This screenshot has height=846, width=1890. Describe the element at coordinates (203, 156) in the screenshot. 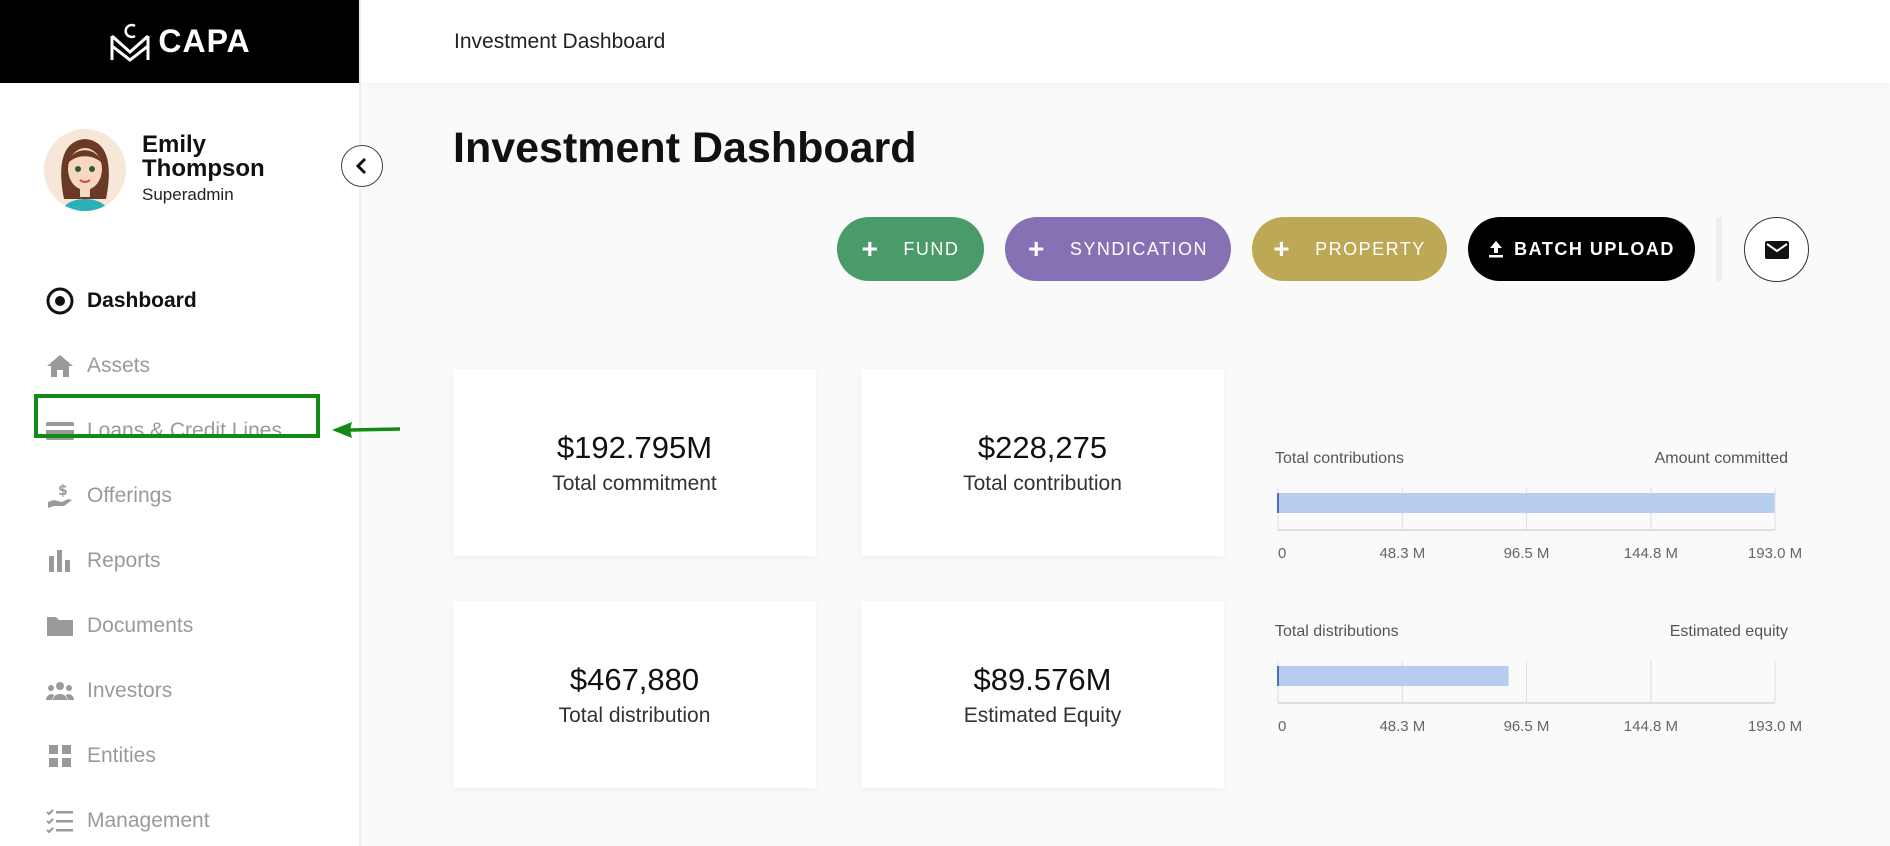

I see `user-name: Emily Thompson` at that location.